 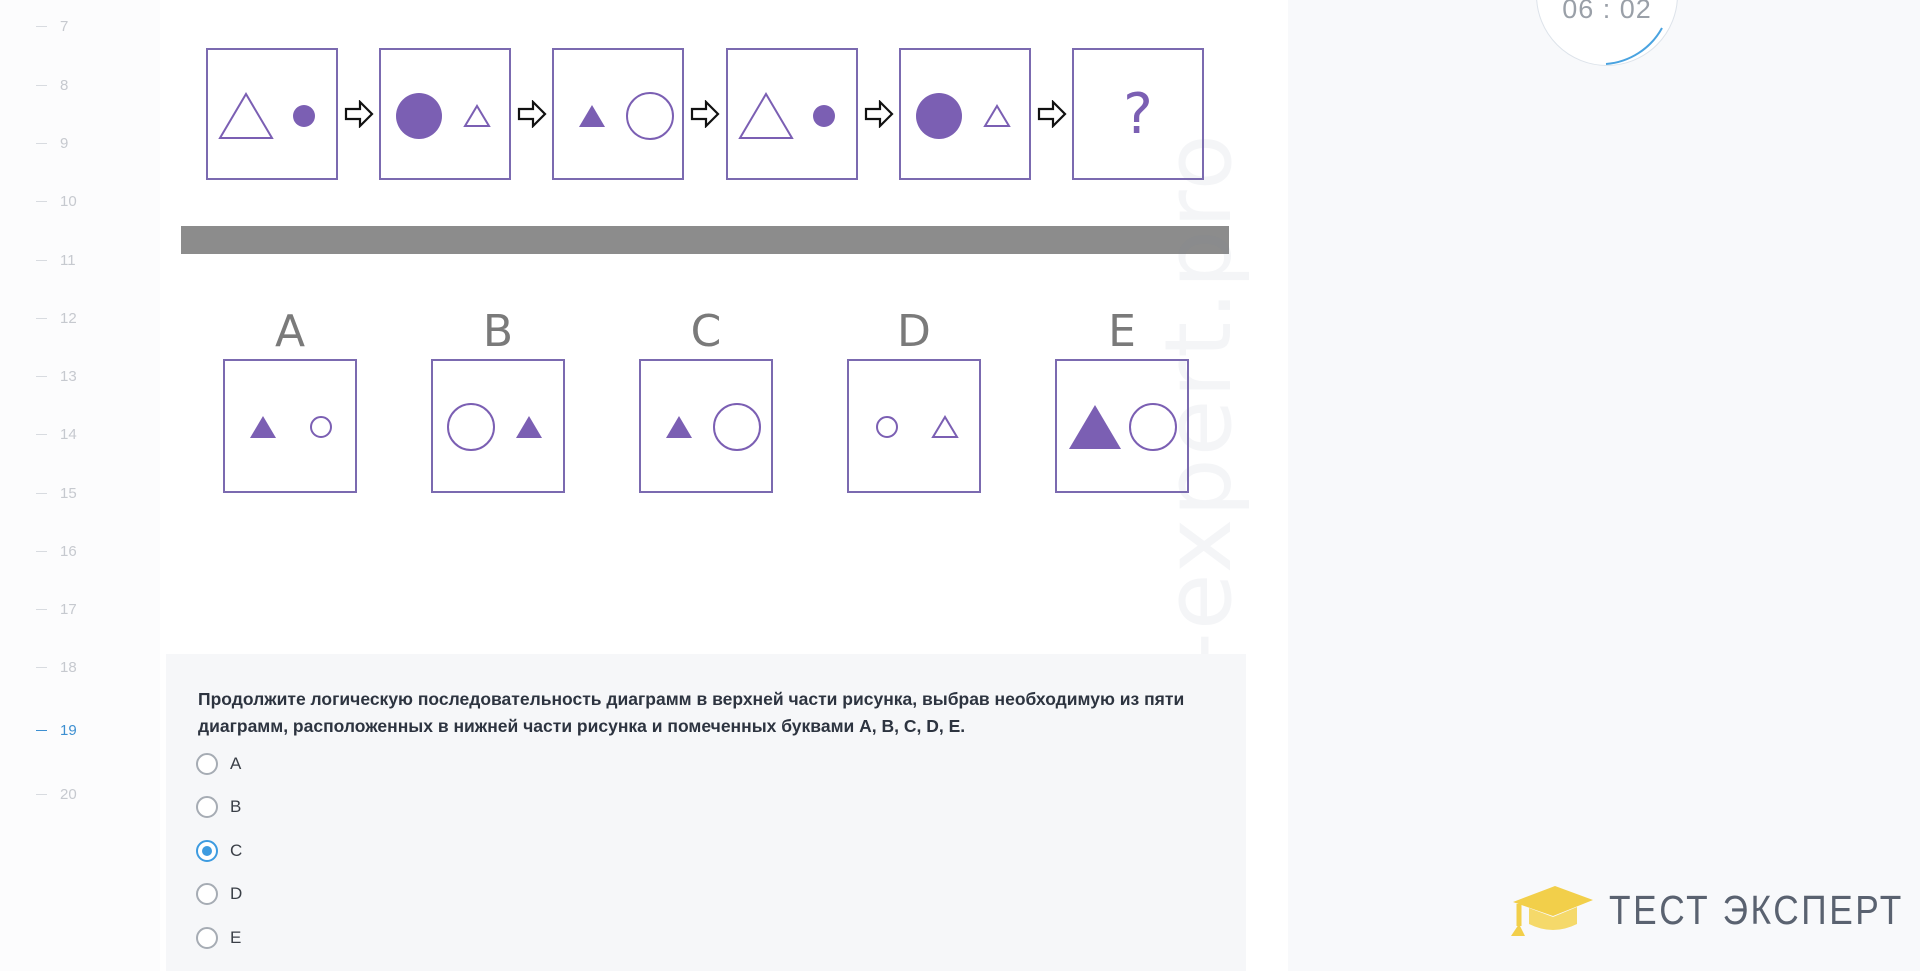 I want to click on brand-logo: ТЕСТ ЭКСПЕРТ, so click(x=1712, y=910).